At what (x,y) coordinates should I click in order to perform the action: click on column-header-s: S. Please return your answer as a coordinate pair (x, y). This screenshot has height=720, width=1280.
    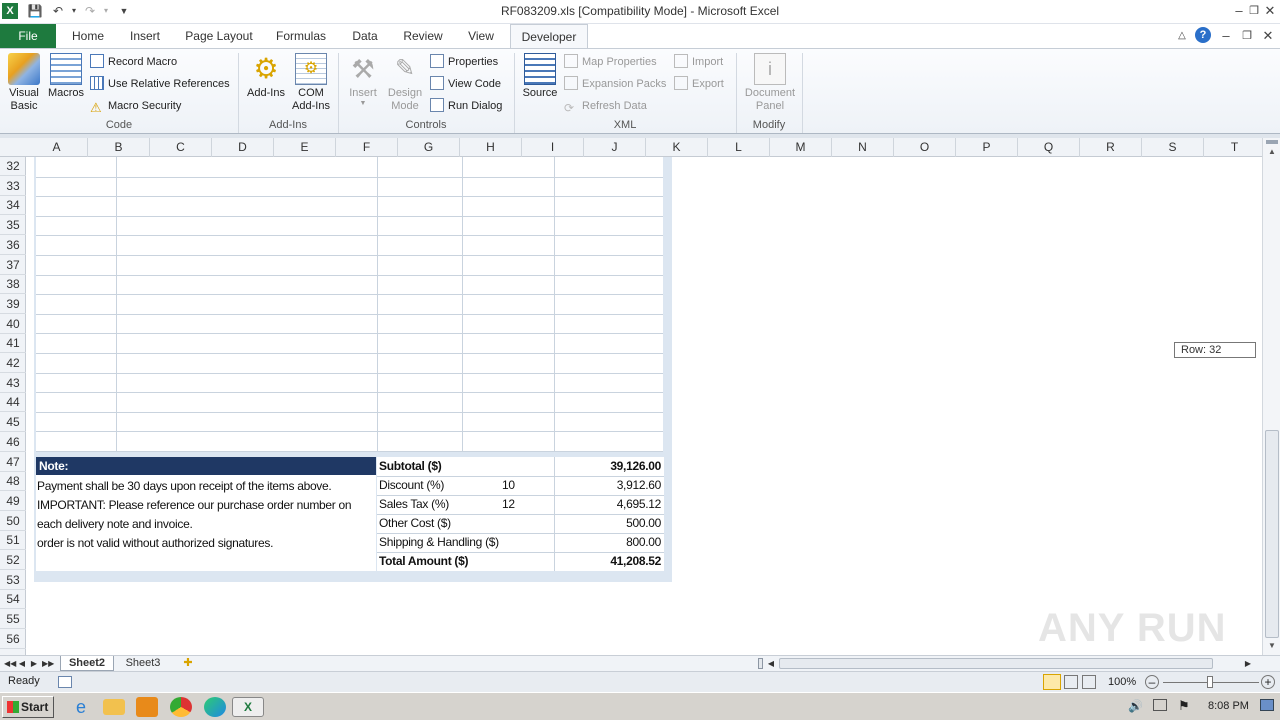
    Looking at the image, I should click on (1173, 147).